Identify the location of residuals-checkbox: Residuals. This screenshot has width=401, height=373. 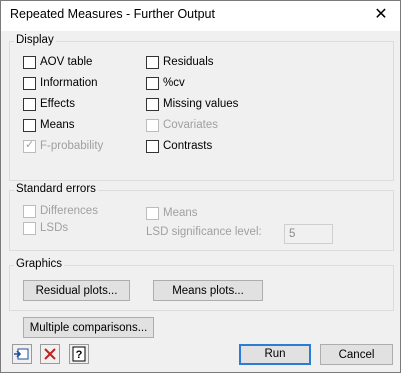
(180, 62).